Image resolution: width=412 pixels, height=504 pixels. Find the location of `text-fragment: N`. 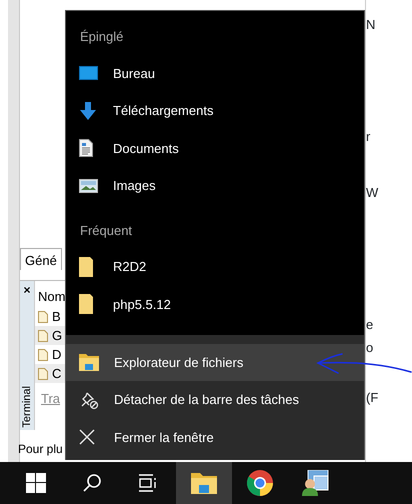

text-fragment: N is located at coordinates (371, 25).